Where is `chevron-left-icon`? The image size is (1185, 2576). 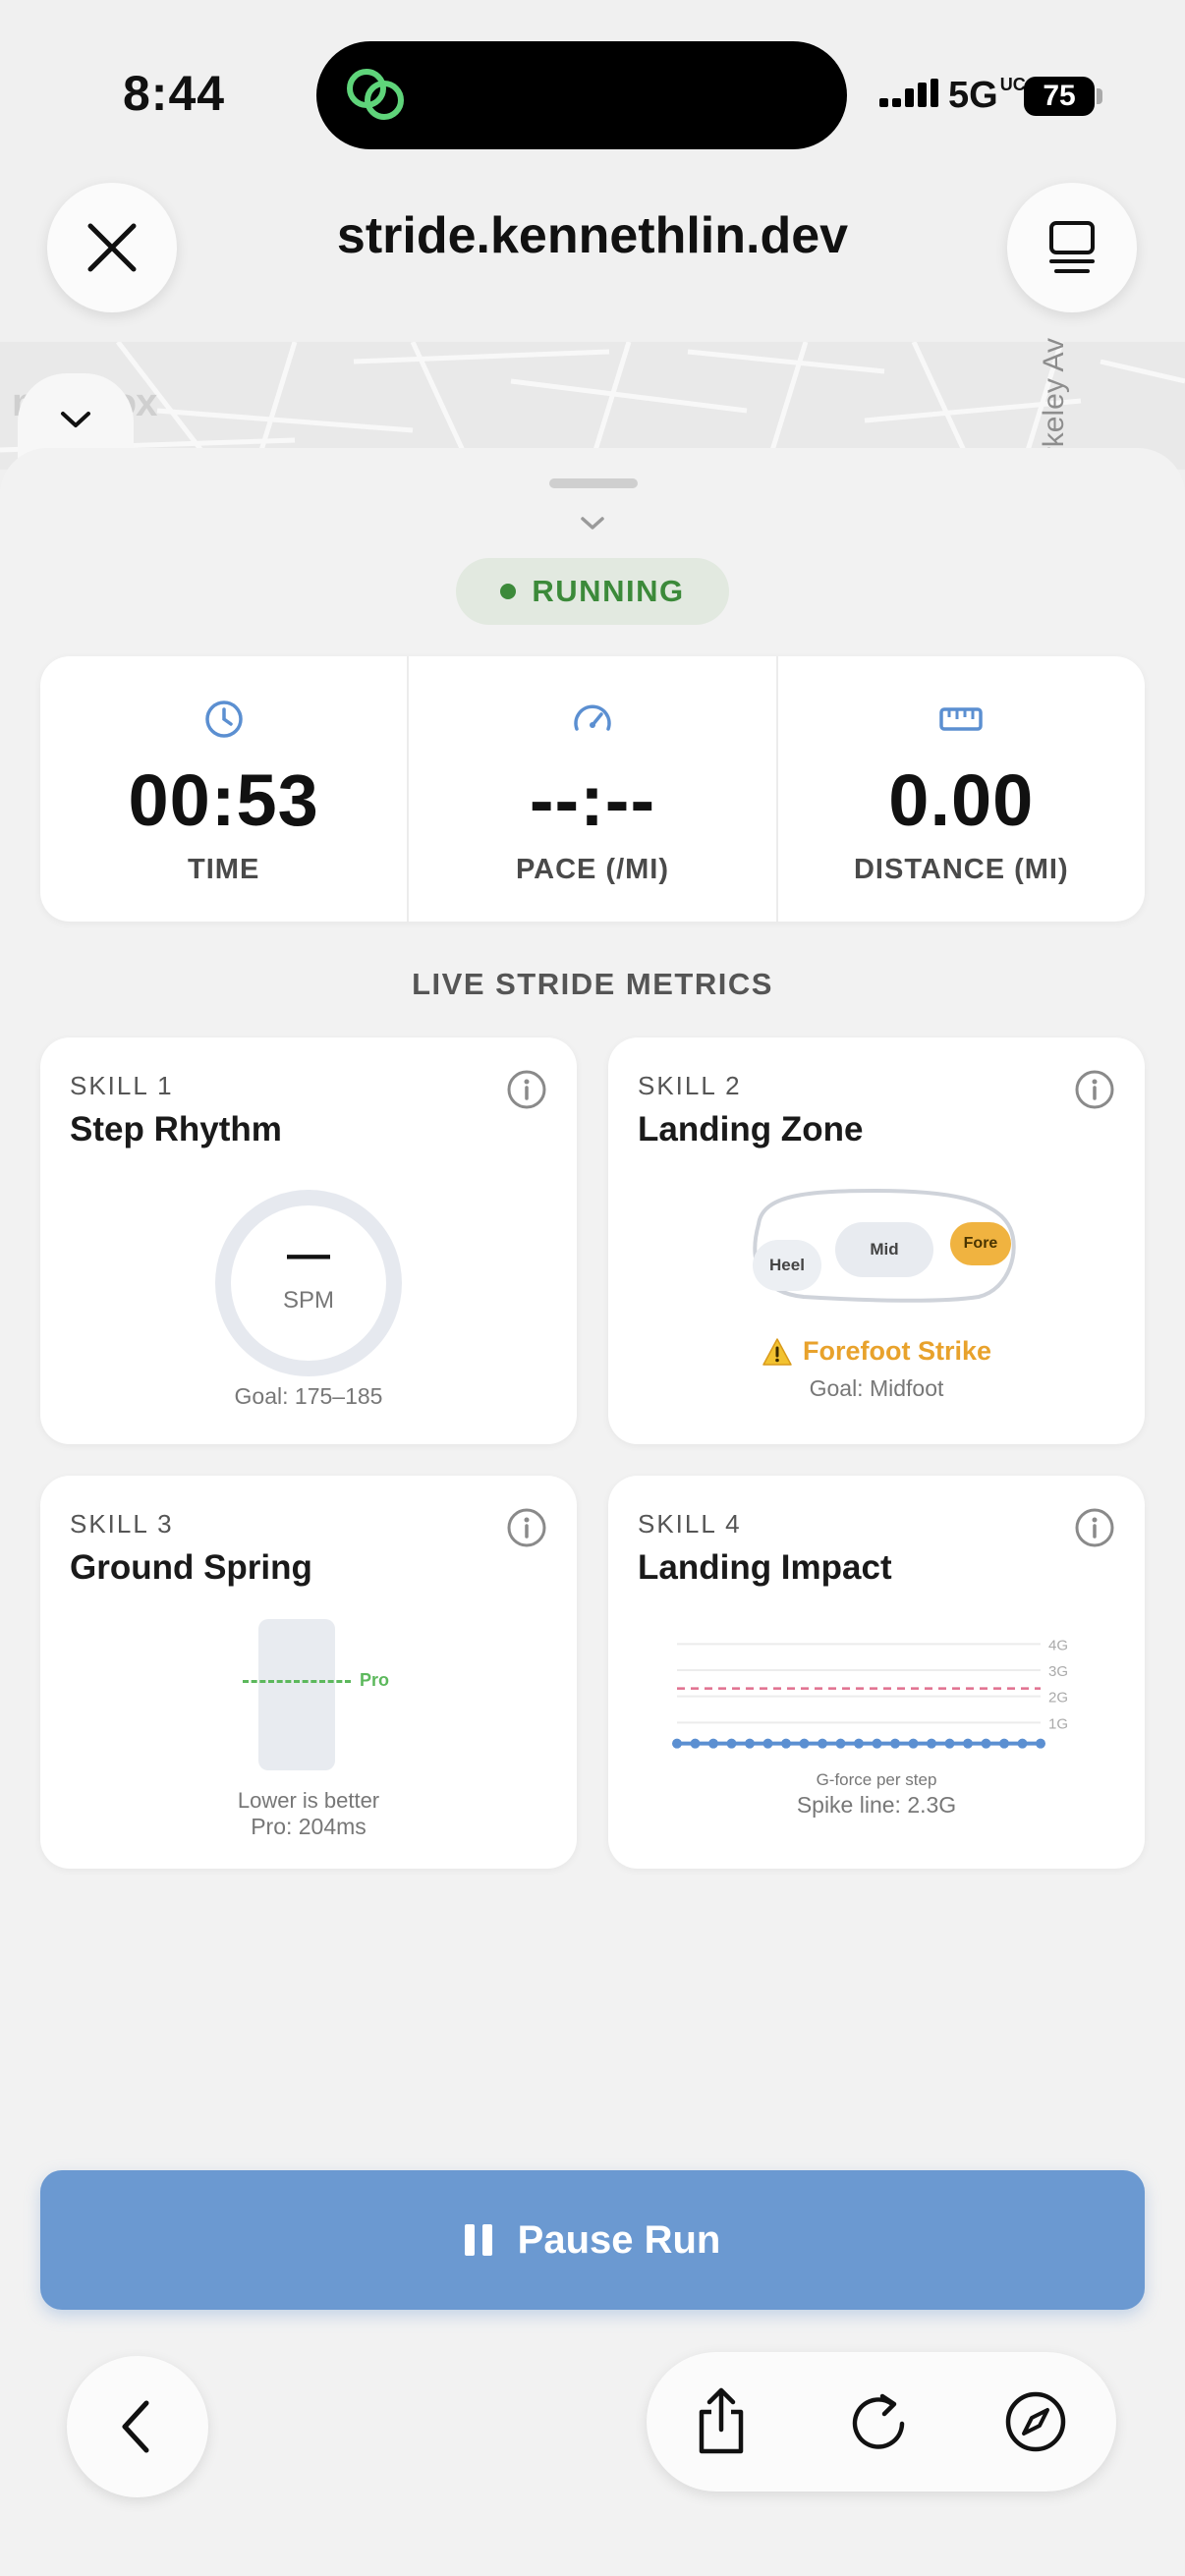 chevron-left-icon is located at coordinates (136, 2426).